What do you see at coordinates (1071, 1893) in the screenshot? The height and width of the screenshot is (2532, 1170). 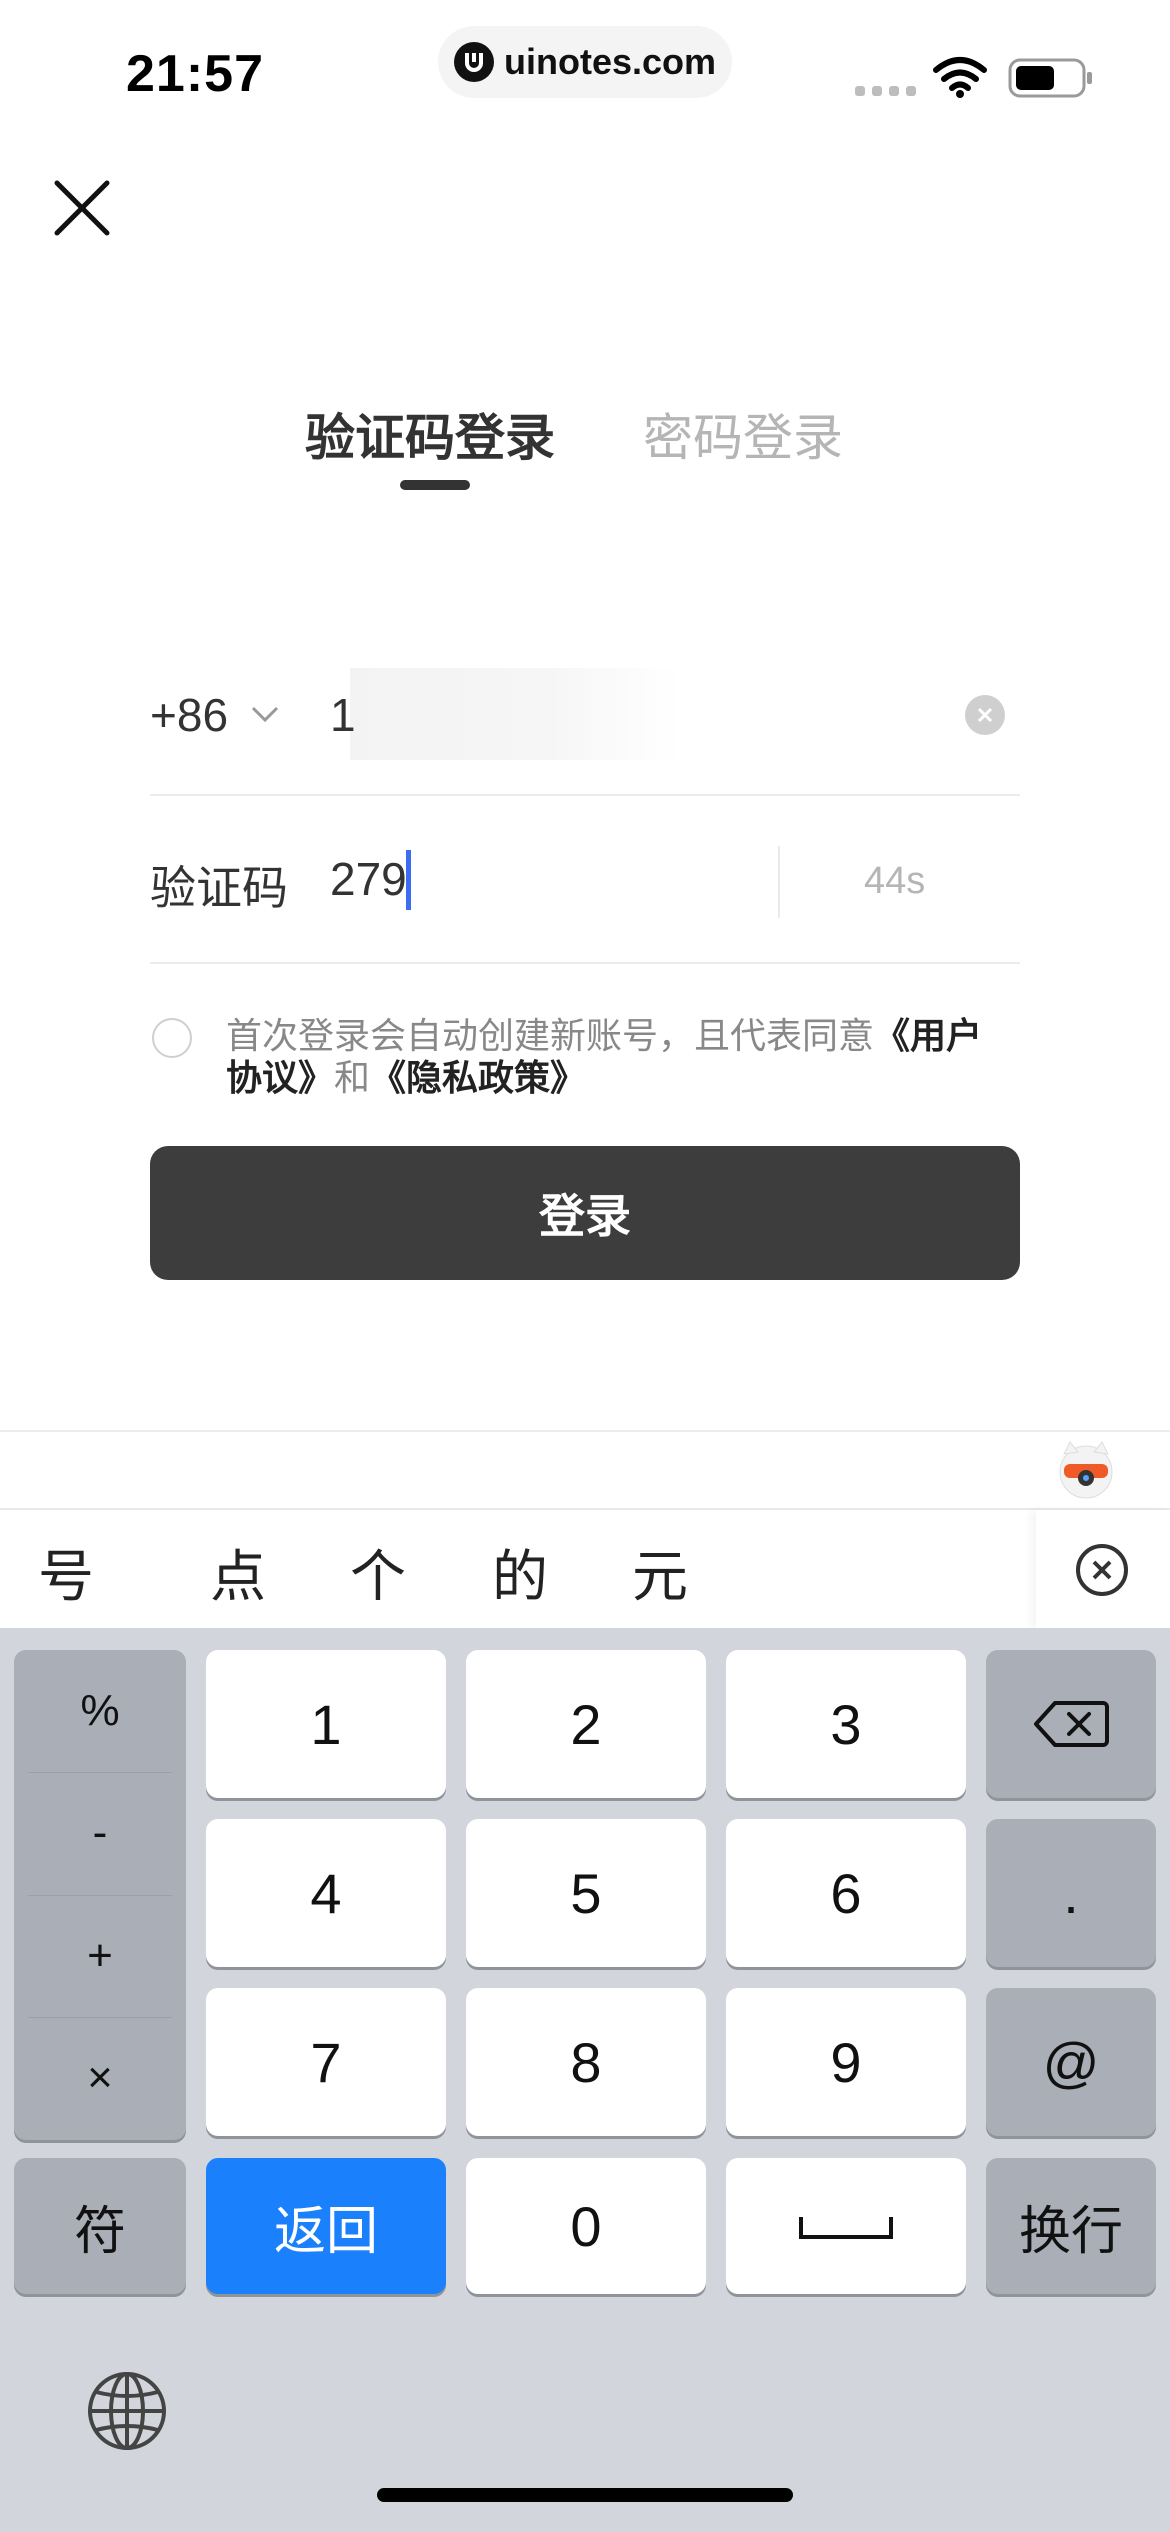 I see `key-period: .` at bounding box center [1071, 1893].